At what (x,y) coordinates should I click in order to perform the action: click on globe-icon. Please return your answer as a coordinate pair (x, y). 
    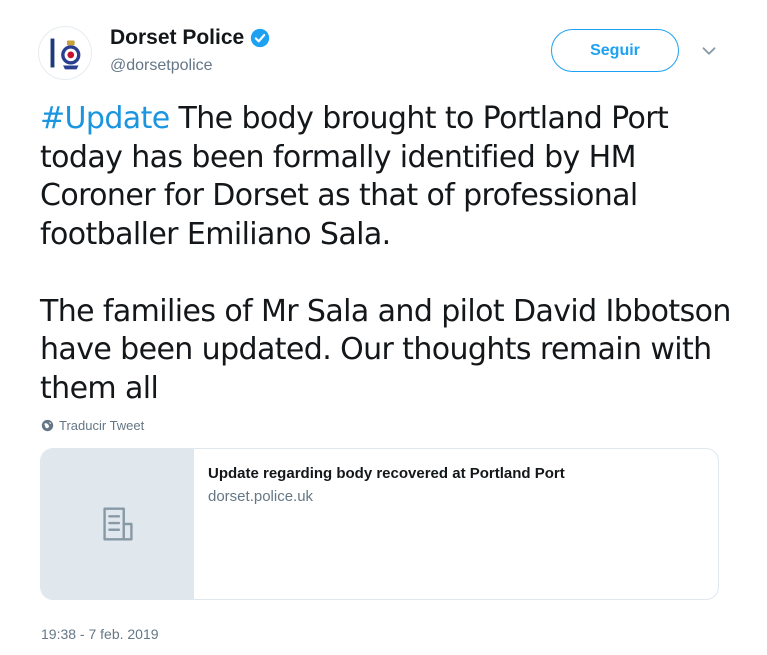
    Looking at the image, I should click on (47, 425).